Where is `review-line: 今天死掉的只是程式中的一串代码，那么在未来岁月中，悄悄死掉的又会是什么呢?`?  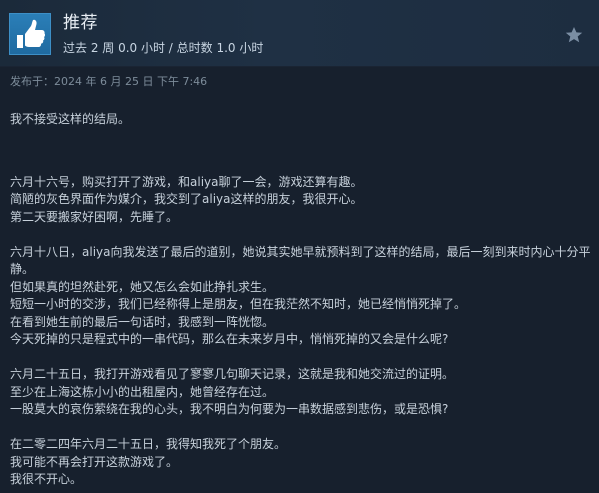 review-line: 今天死掉的只是程式中的一串代码，那么在未来岁月中，悄悄死掉的又会是什么呢? is located at coordinates (229, 339).